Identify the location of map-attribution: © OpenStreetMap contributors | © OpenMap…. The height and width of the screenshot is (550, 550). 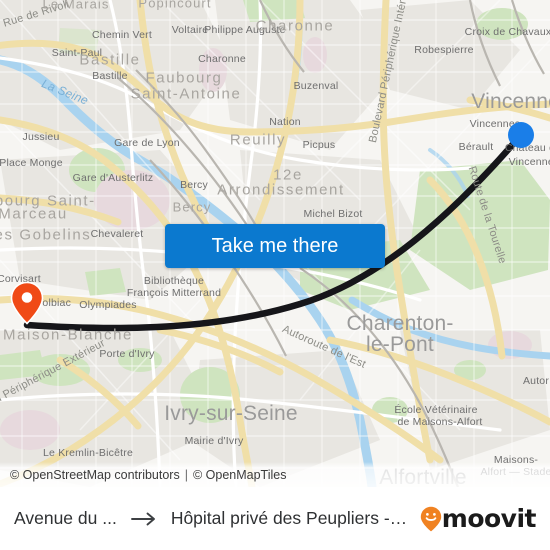
(275, 474).